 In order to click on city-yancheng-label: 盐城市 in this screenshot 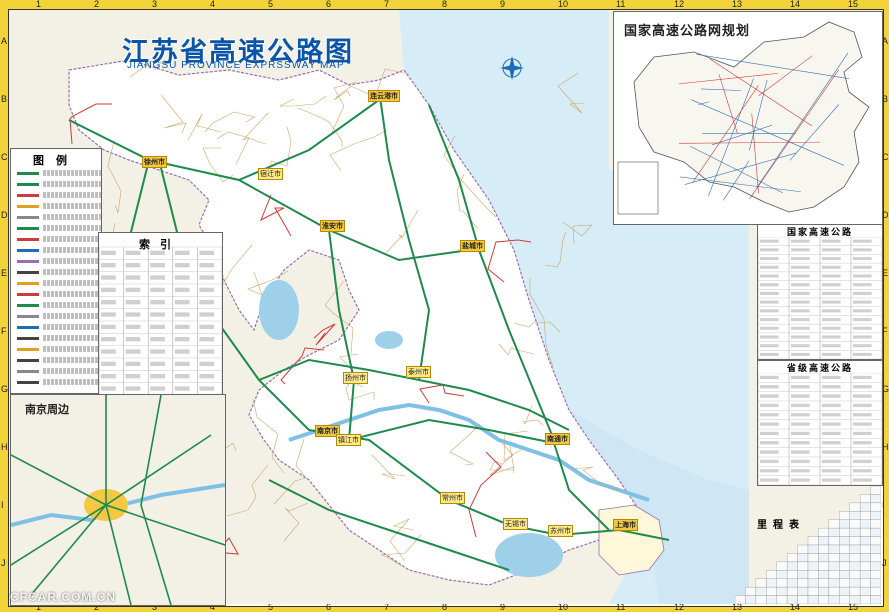, I will do `click(472, 246)`.